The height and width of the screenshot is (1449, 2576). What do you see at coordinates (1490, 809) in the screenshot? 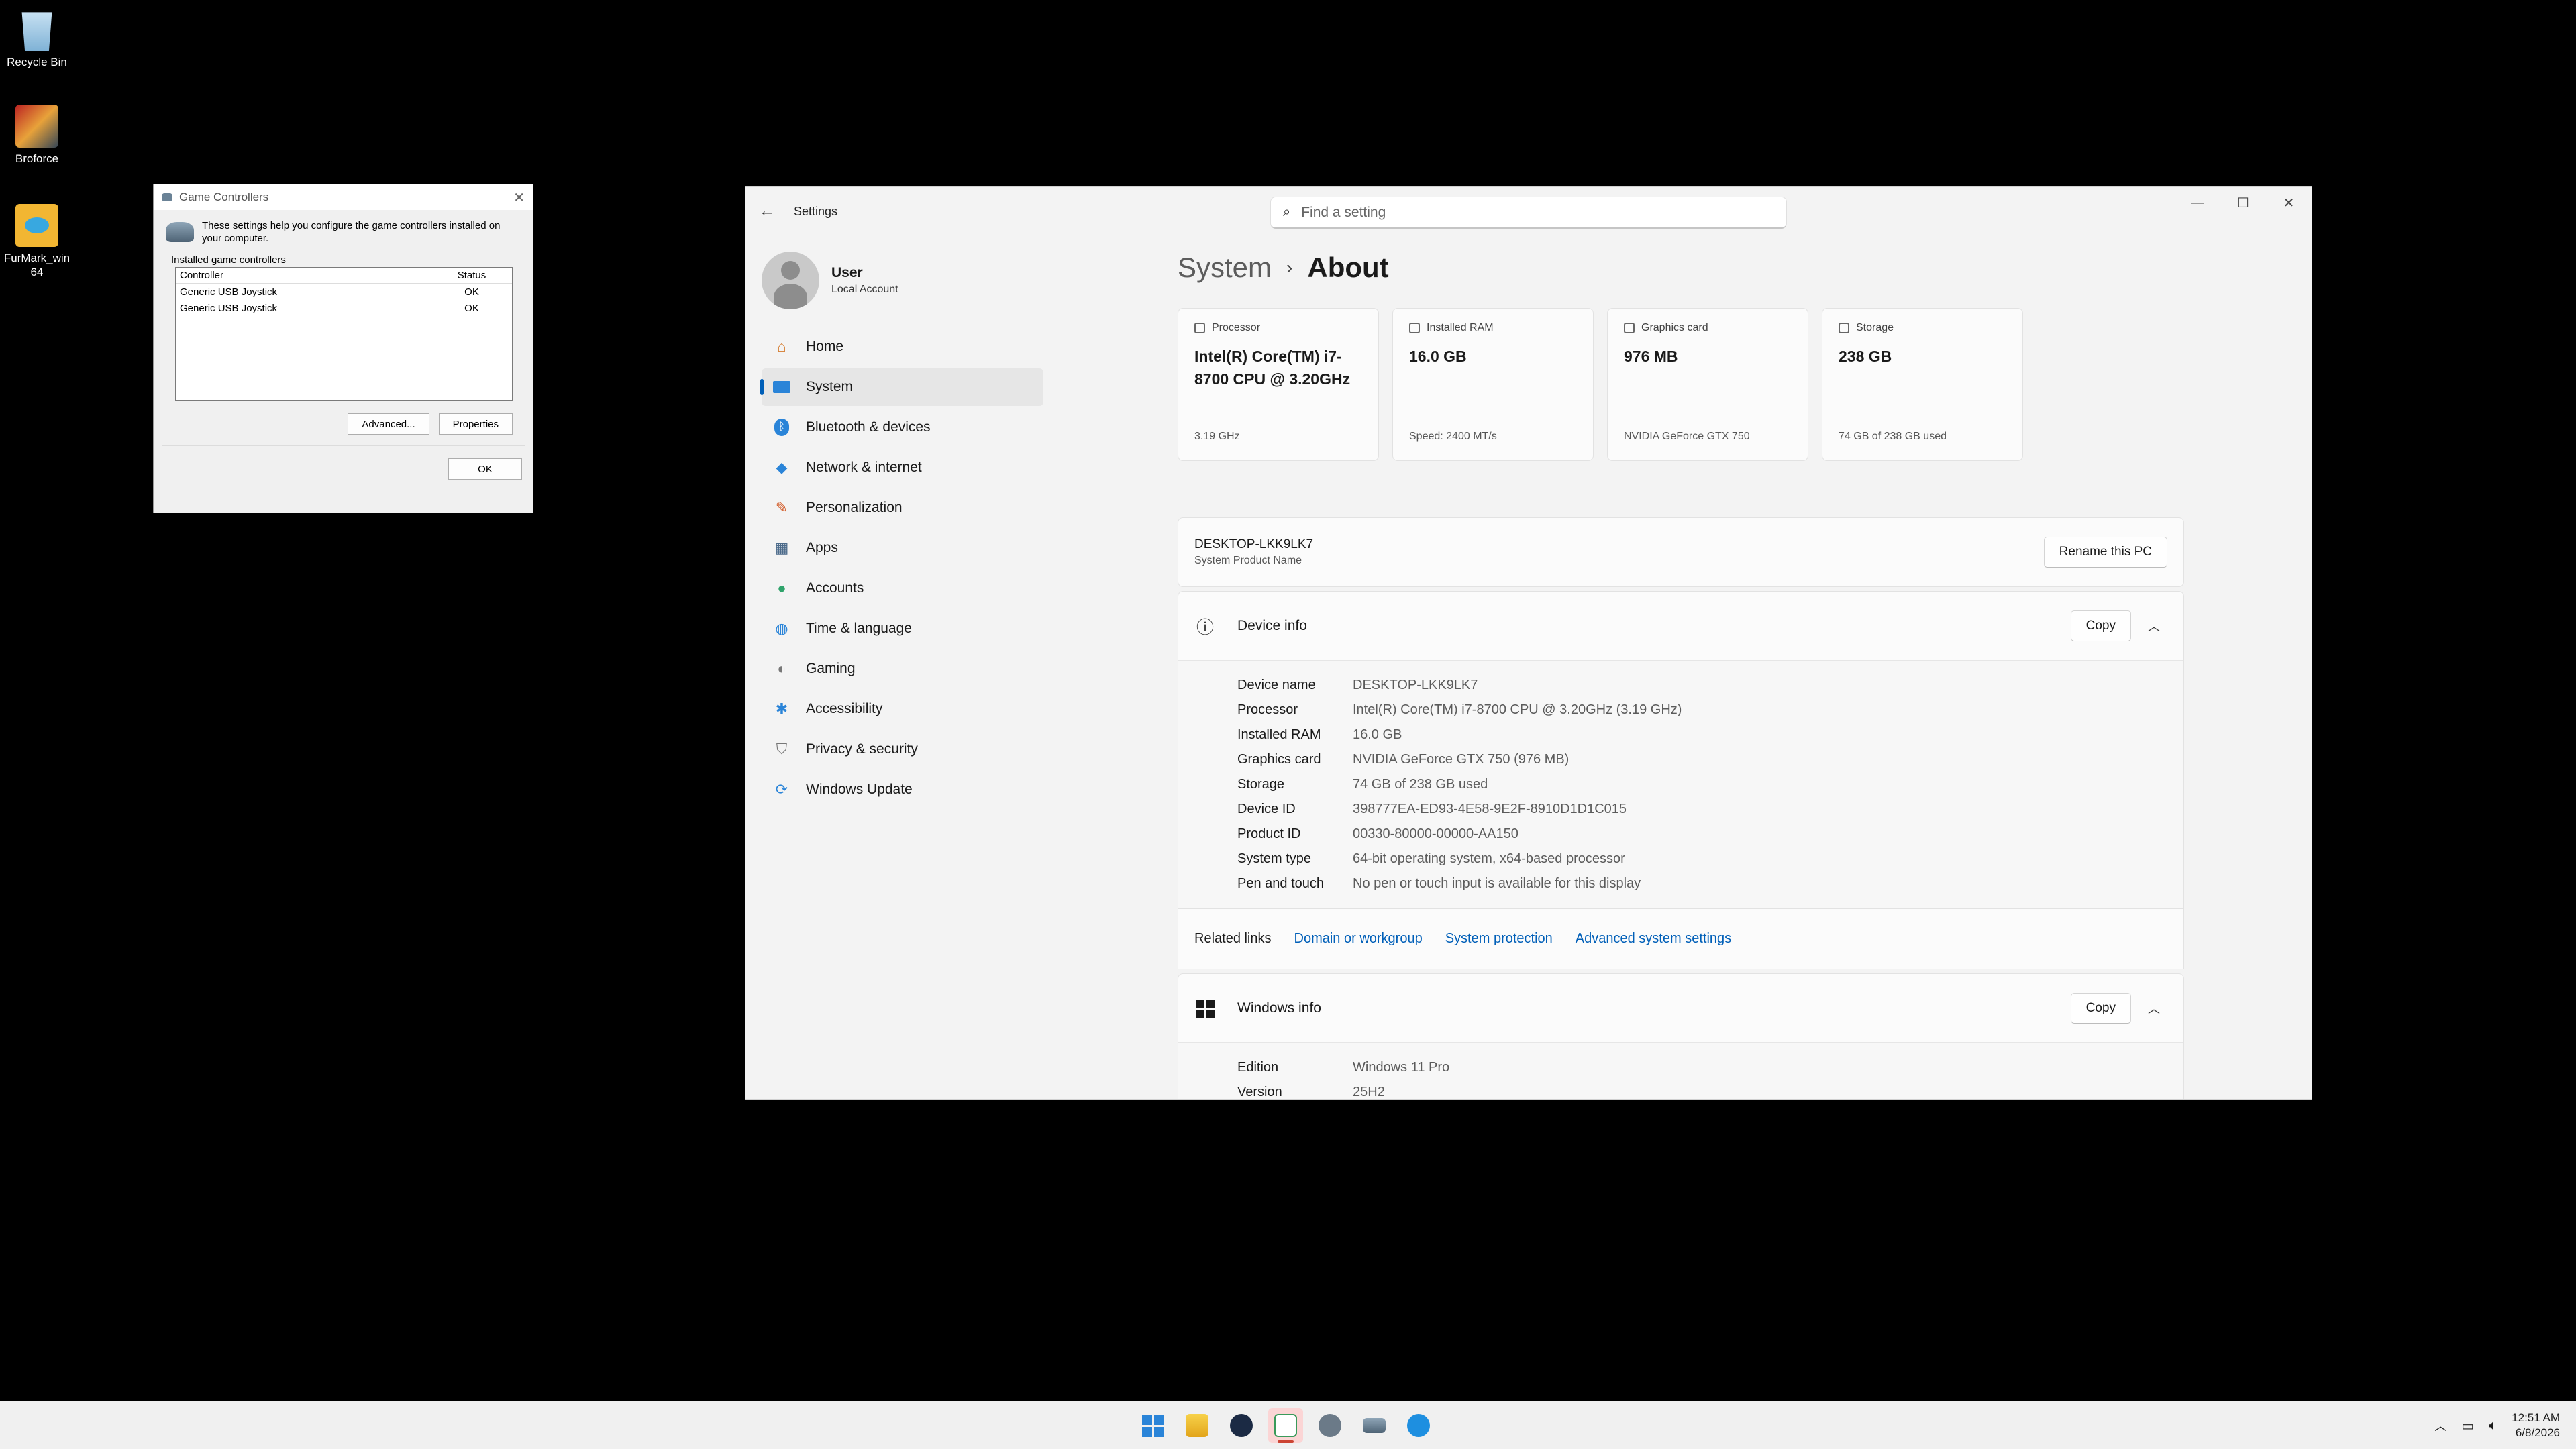
I see `info-value: 398777EA-ED93-4E58-9E2F-8910D1D1C015` at bounding box center [1490, 809].